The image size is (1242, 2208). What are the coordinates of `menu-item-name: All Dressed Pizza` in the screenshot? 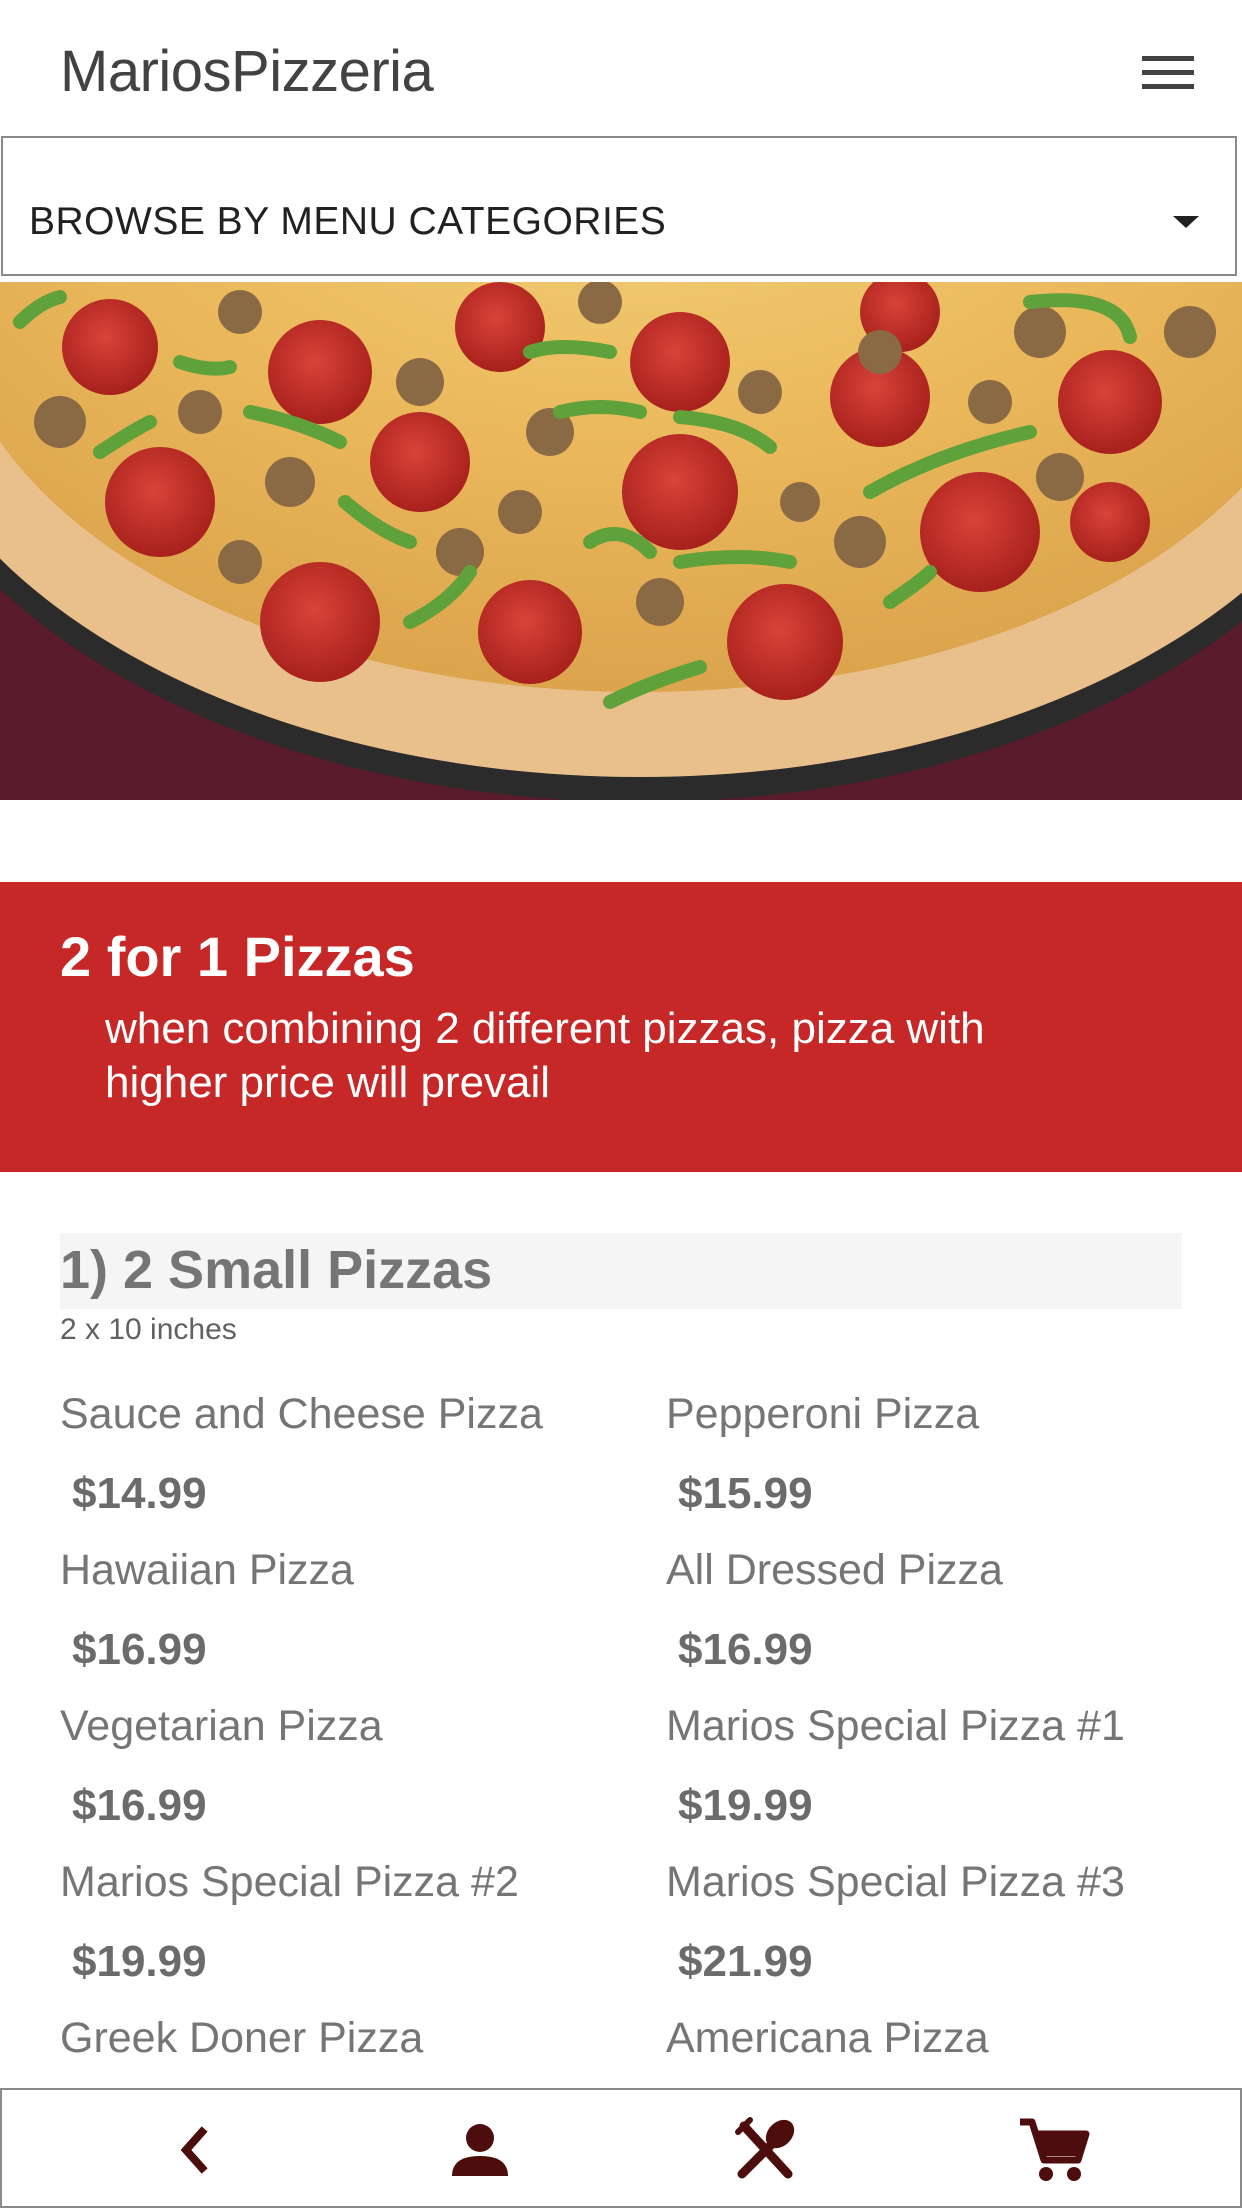 It's located at (834, 1570).